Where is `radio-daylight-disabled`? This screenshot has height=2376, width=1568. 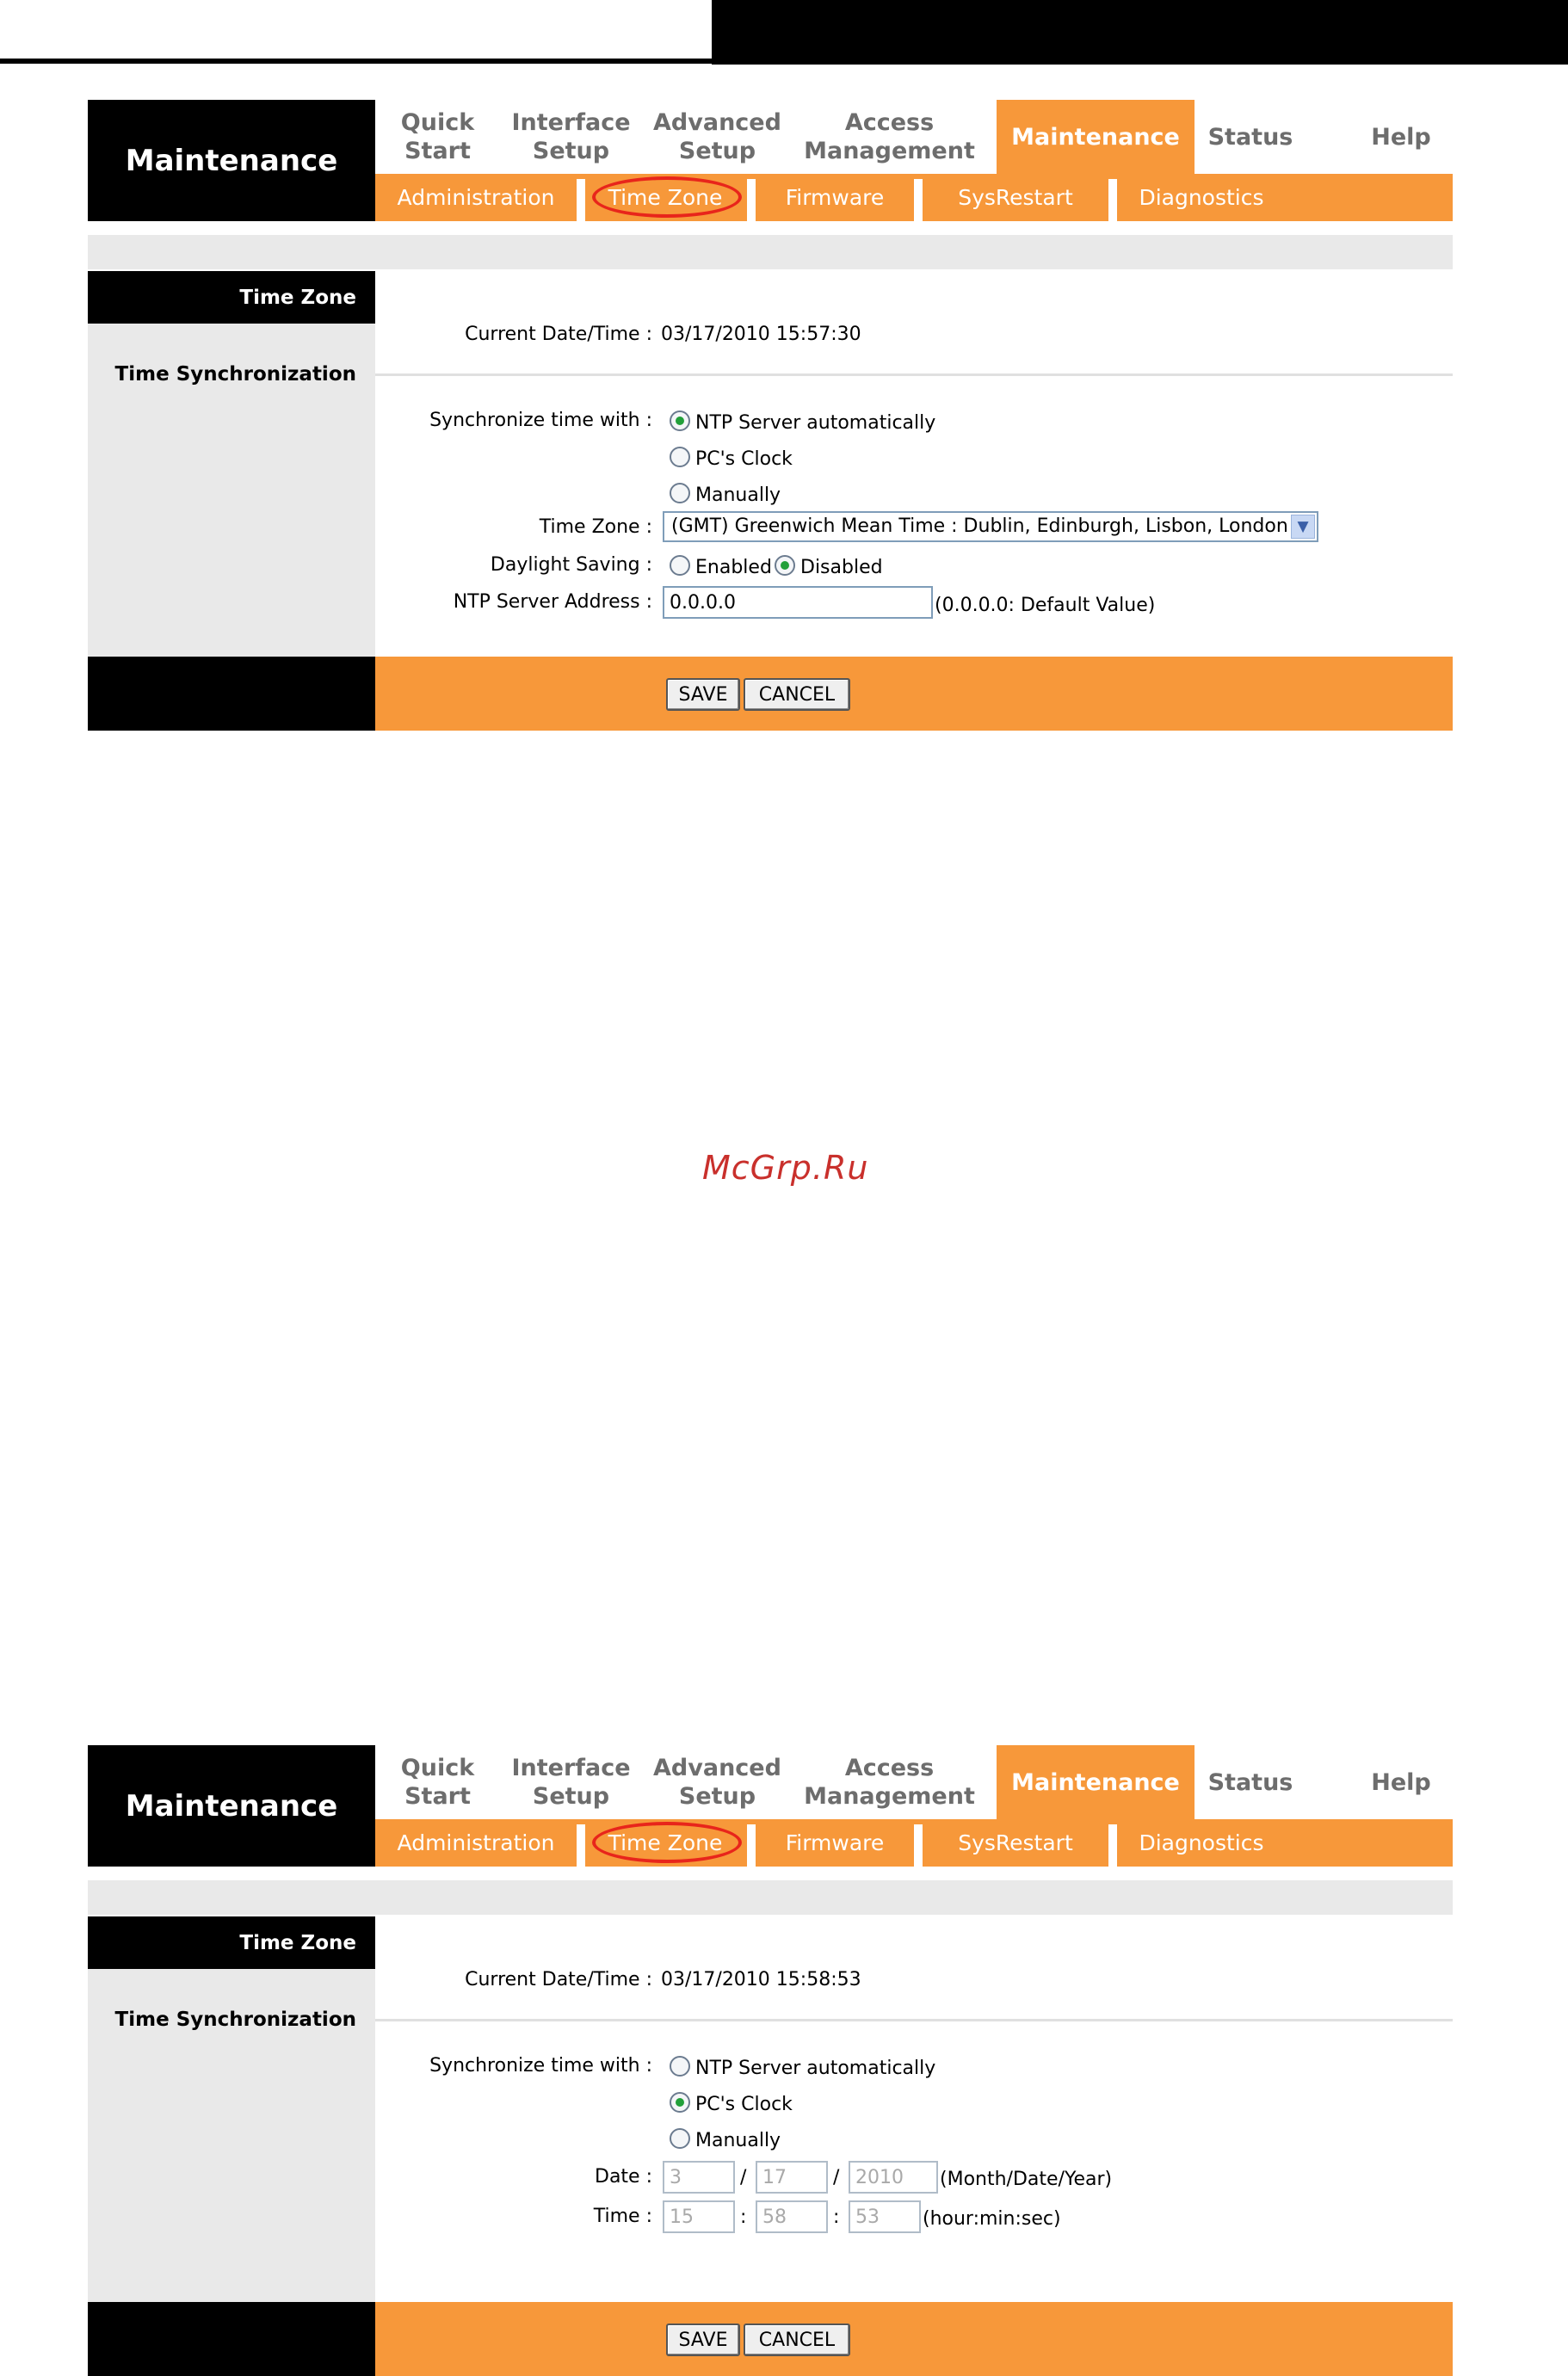
radio-daylight-disabled is located at coordinates (785, 565).